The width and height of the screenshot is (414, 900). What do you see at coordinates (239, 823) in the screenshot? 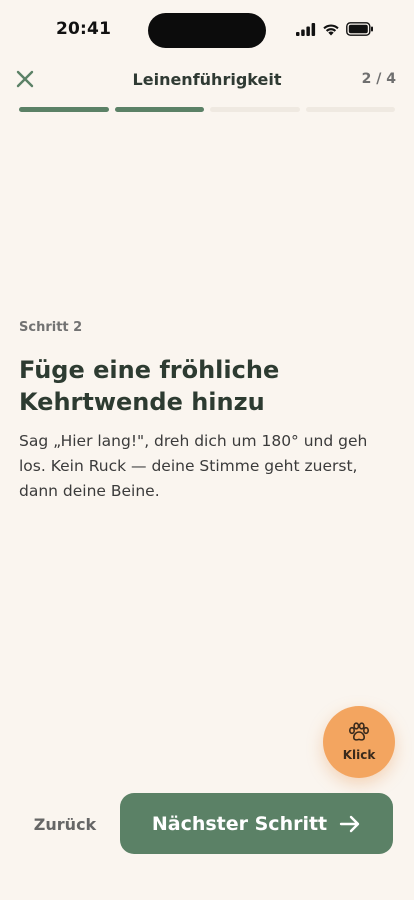
I see `next-step-label: Nächster Schritt` at bounding box center [239, 823].